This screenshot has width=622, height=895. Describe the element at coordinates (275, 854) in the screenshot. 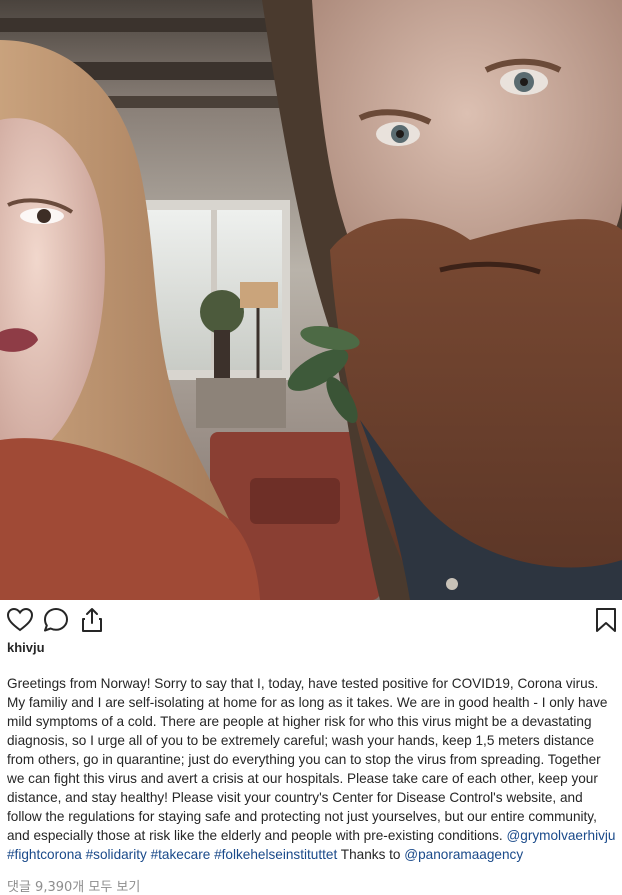

I see `hashtag-link: #folkehelseinstituttet` at that location.